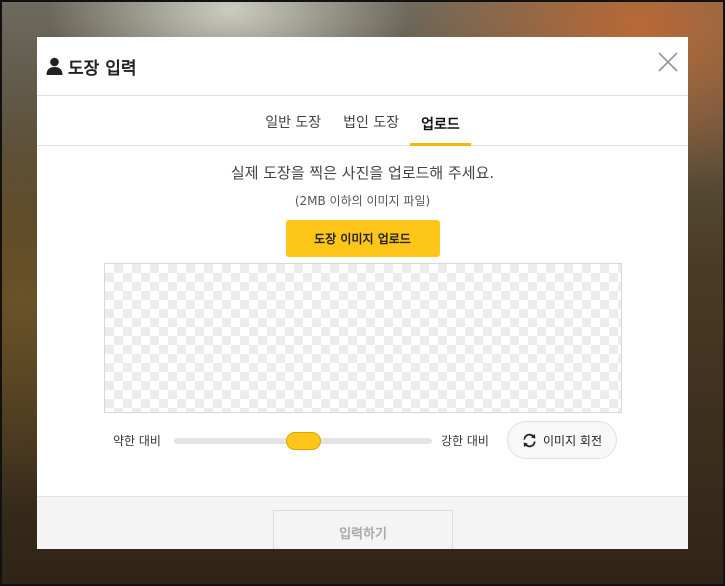 Image resolution: width=725 pixels, height=586 pixels. What do you see at coordinates (362, 66) in the screenshot?
I see `modal-header: 도장 입력` at bounding box center [362, 66].